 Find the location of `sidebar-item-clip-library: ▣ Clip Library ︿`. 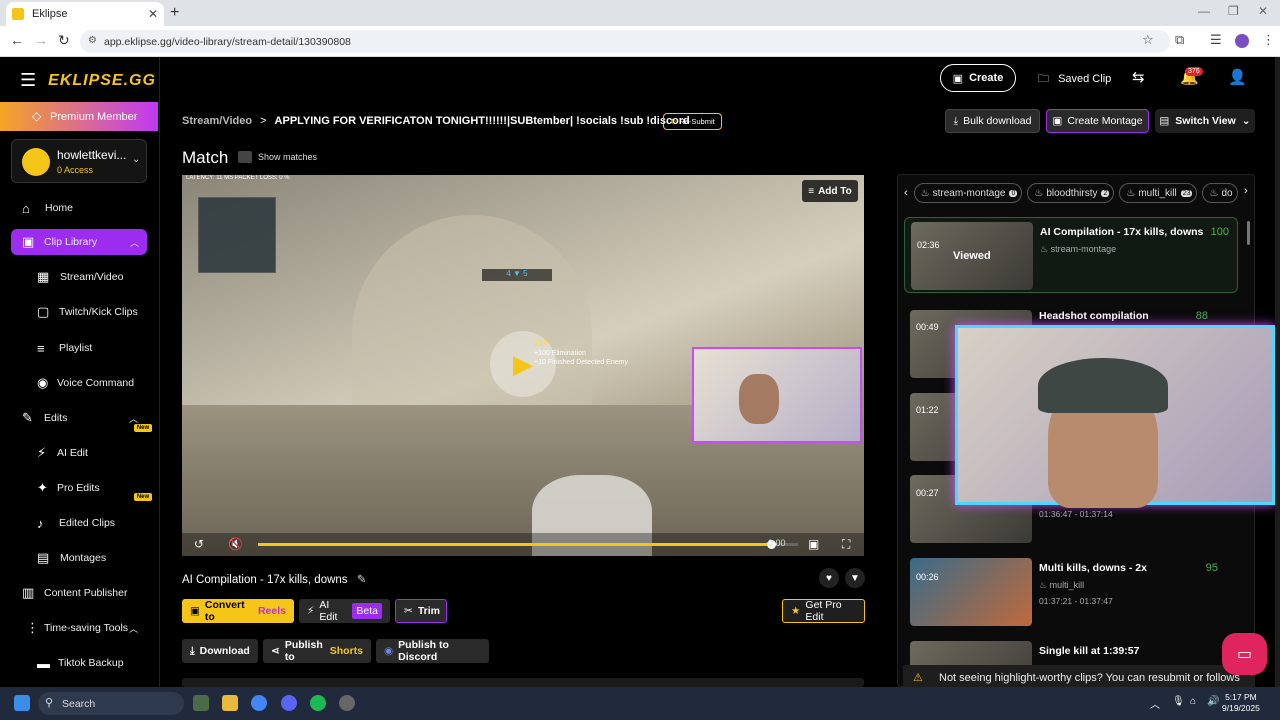

sidebar-item-clip-library: ▣ Clip Library ︿ is located at coordinates (79, 242).